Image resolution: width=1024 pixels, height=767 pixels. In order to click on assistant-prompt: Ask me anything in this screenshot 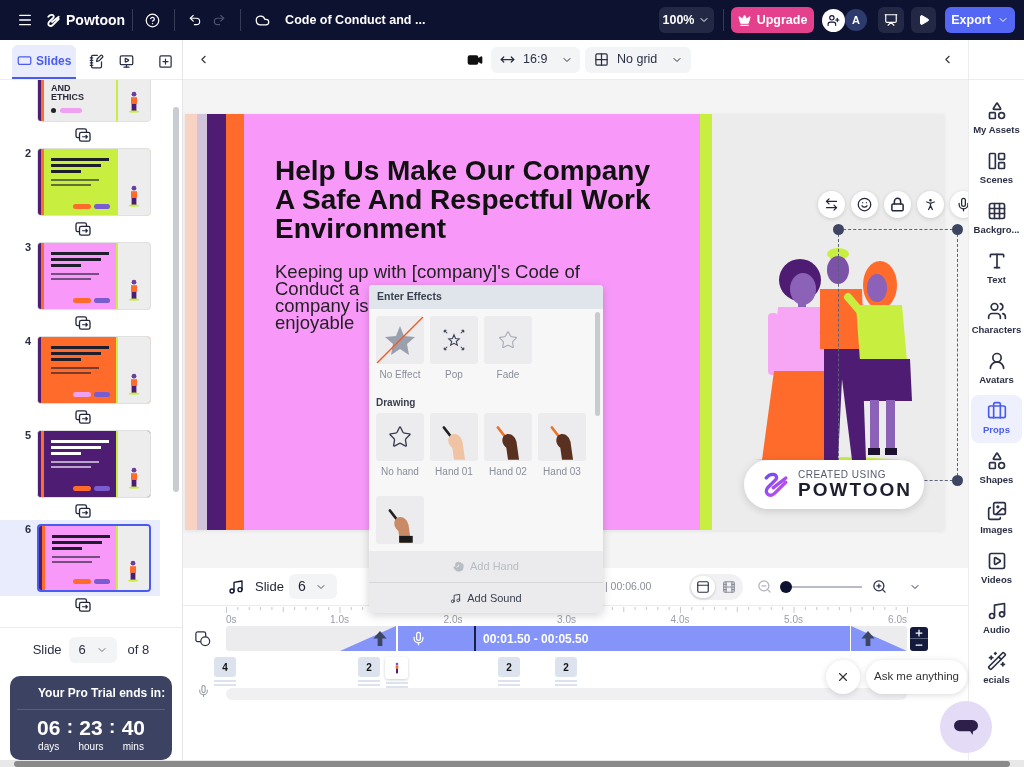, I will do `click(916, 677)`.